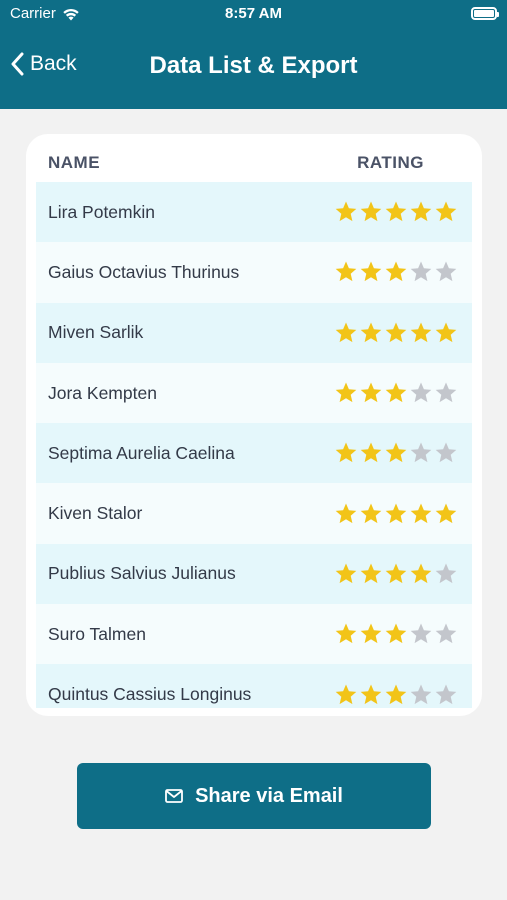 The width and height of the screenshot is (507, 900). I want to click on row-name: Kiven Stalor, so click(95, 513).